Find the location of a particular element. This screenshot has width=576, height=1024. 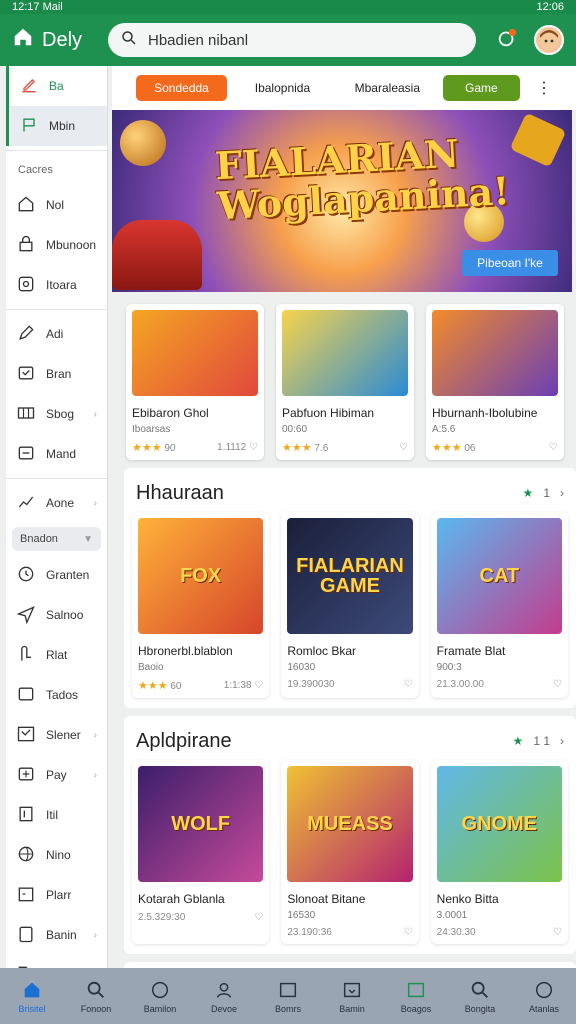

sidebar-item-plarr: Plarr is located at coordinates (56, 895).